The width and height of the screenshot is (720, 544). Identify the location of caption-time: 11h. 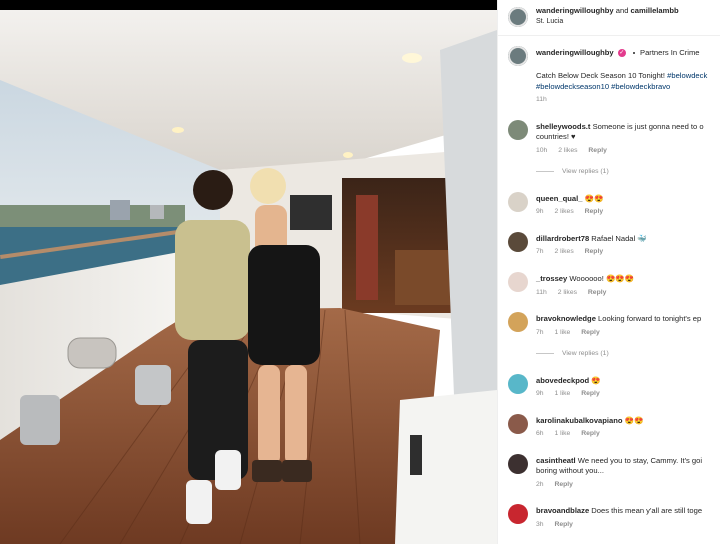
(541, 99).